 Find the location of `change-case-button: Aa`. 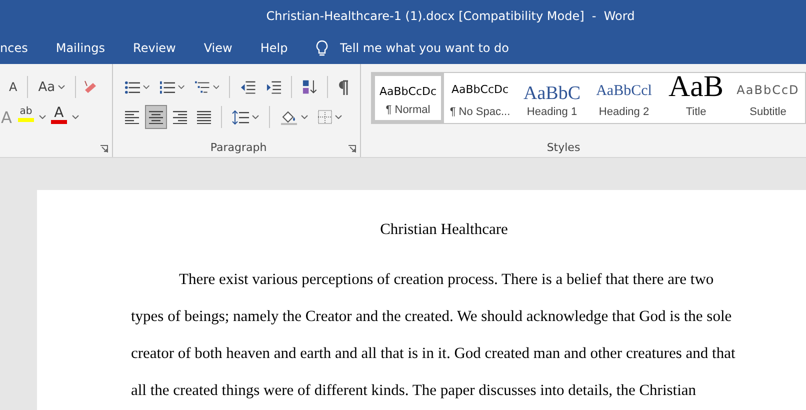

change-case-button: Aa is located at coordinates (52, 87).